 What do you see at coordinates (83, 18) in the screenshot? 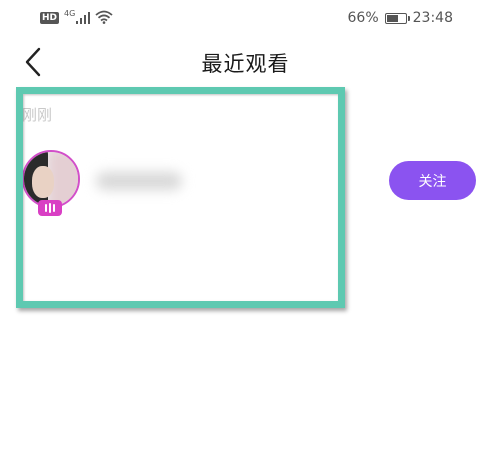
I see `signal-icon` at bounding box center [83, 18].